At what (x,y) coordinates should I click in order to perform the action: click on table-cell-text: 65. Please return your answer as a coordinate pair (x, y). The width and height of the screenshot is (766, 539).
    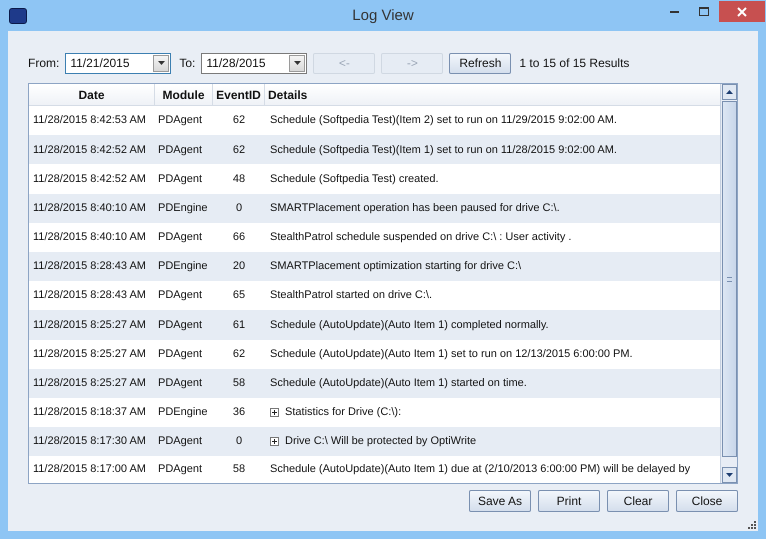
    Looking at the image, I should click on (239, 296).